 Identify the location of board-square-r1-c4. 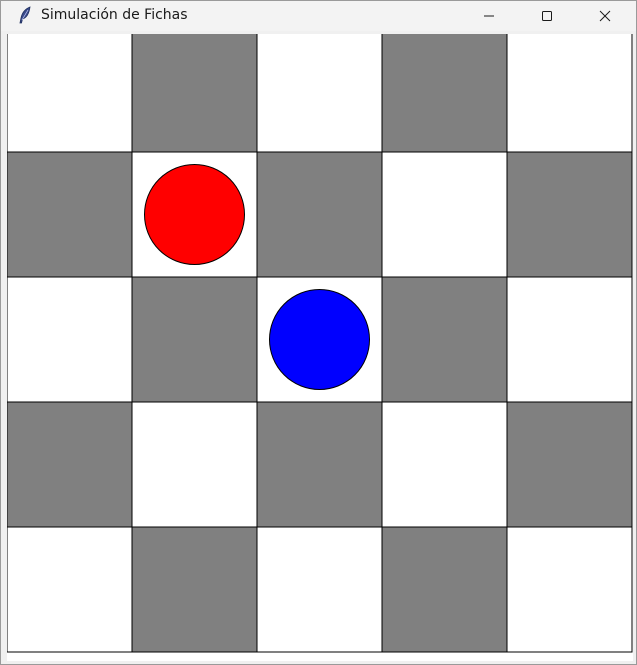
(569, 214).